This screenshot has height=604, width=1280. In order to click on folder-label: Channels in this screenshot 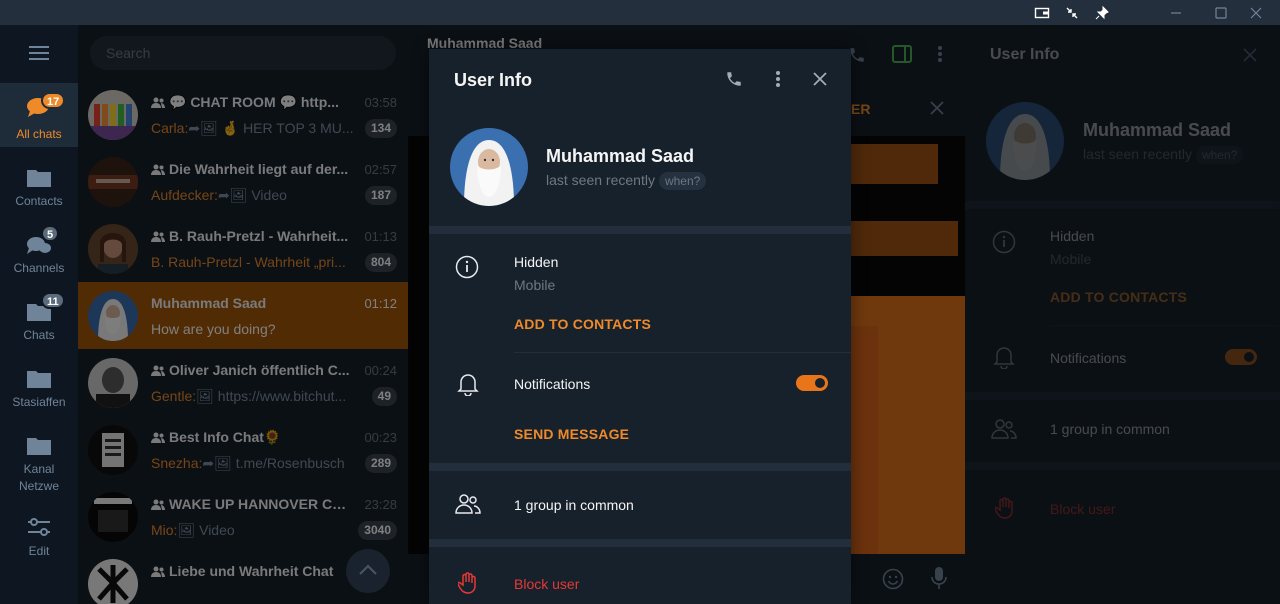, I will do `click(39, 268)`.